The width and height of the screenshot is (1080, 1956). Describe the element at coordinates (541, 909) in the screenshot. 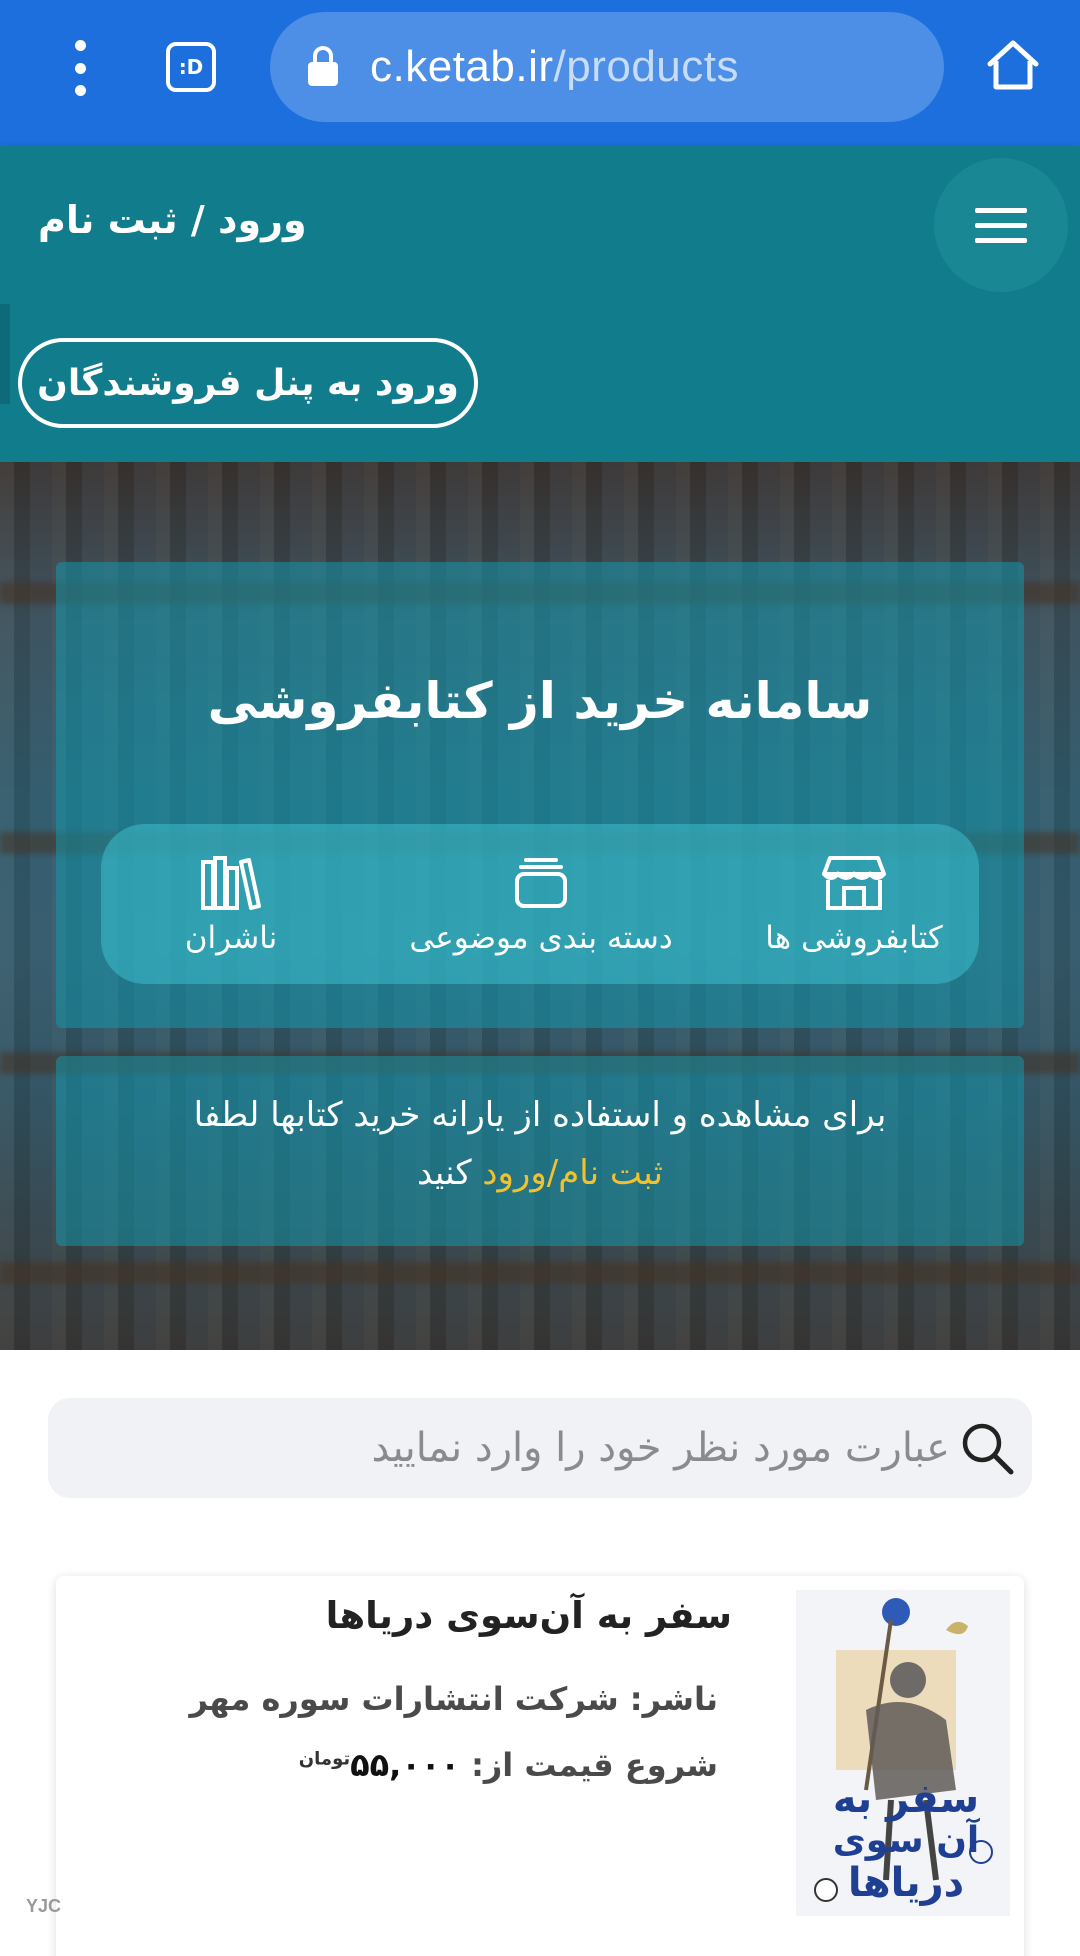

I see `quick-link-categories: دسته بندی موضوعی` at that location.